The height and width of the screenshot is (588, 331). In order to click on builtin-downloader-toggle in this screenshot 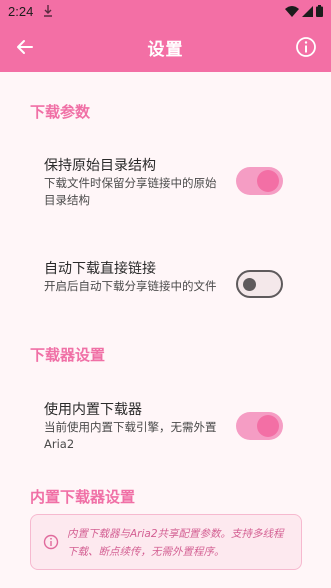, I will do `click(259, 426)`.